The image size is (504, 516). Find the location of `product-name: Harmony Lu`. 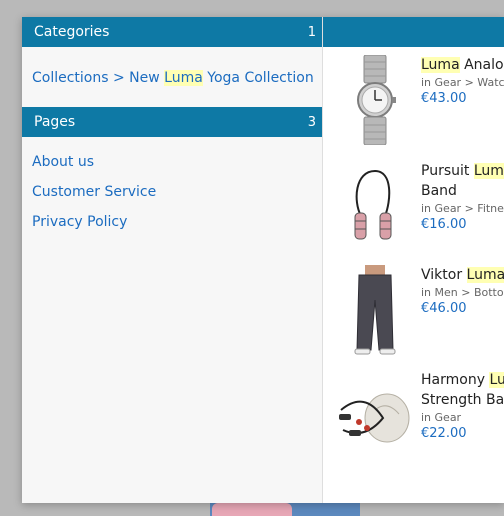

product-name: Harmony Lu is located at coordinates (462, 380).